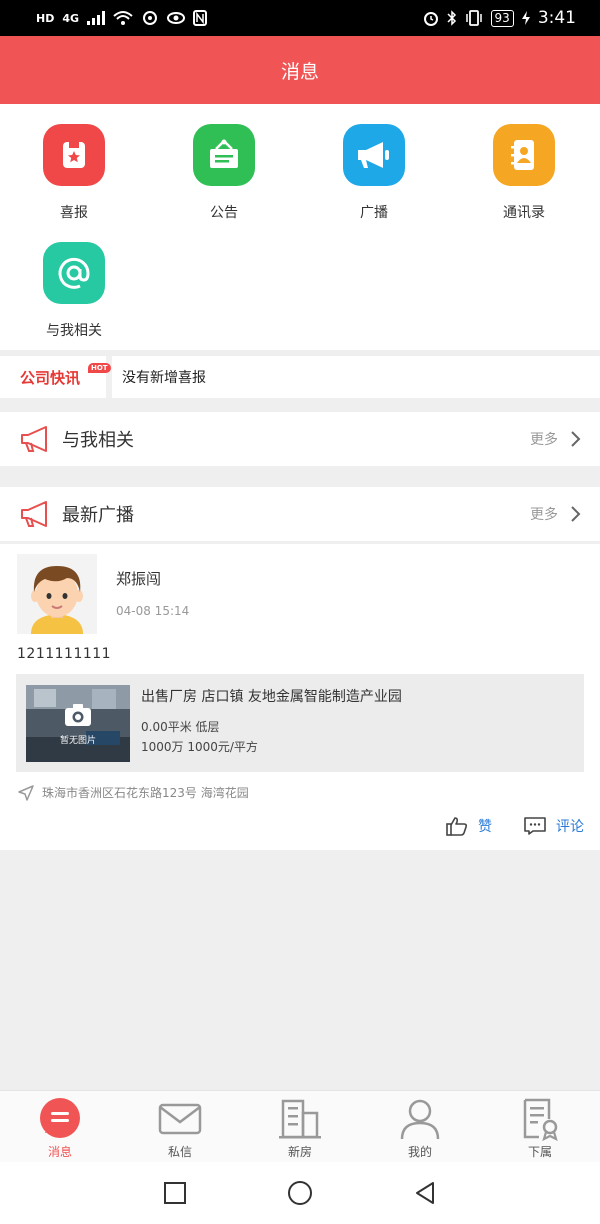 The image size is (600, 1224). What do you see at coordinates (45, 18) in the screenshot?
I see `hd-indicator: HD` at bounding box center [45, 18].